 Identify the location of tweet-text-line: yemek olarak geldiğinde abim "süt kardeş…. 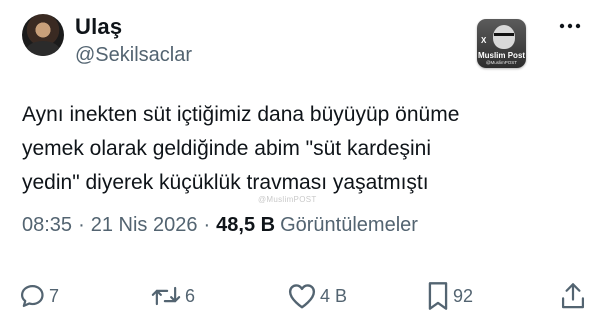
(226, 148).